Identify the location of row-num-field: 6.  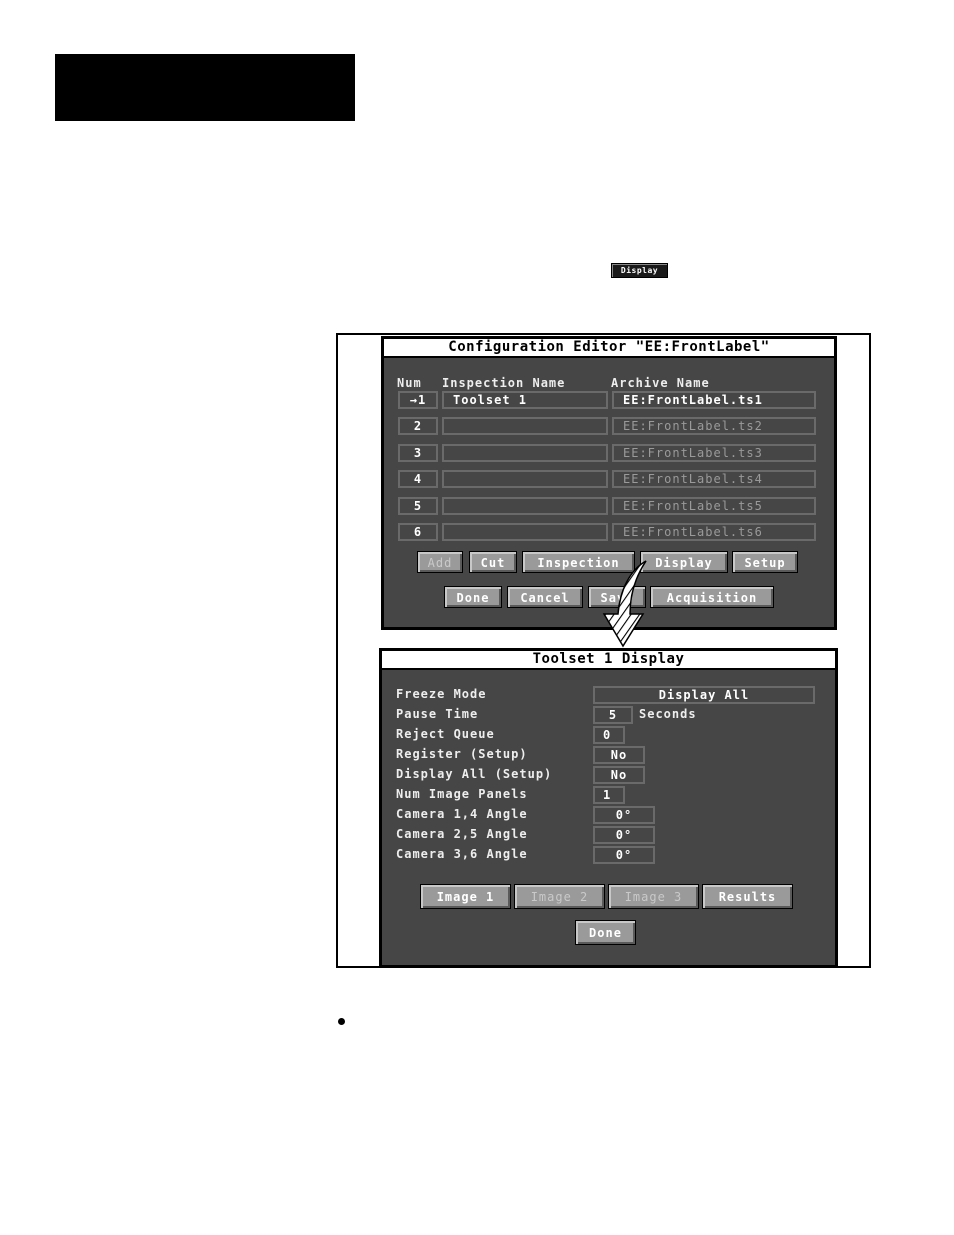
(418, 532).